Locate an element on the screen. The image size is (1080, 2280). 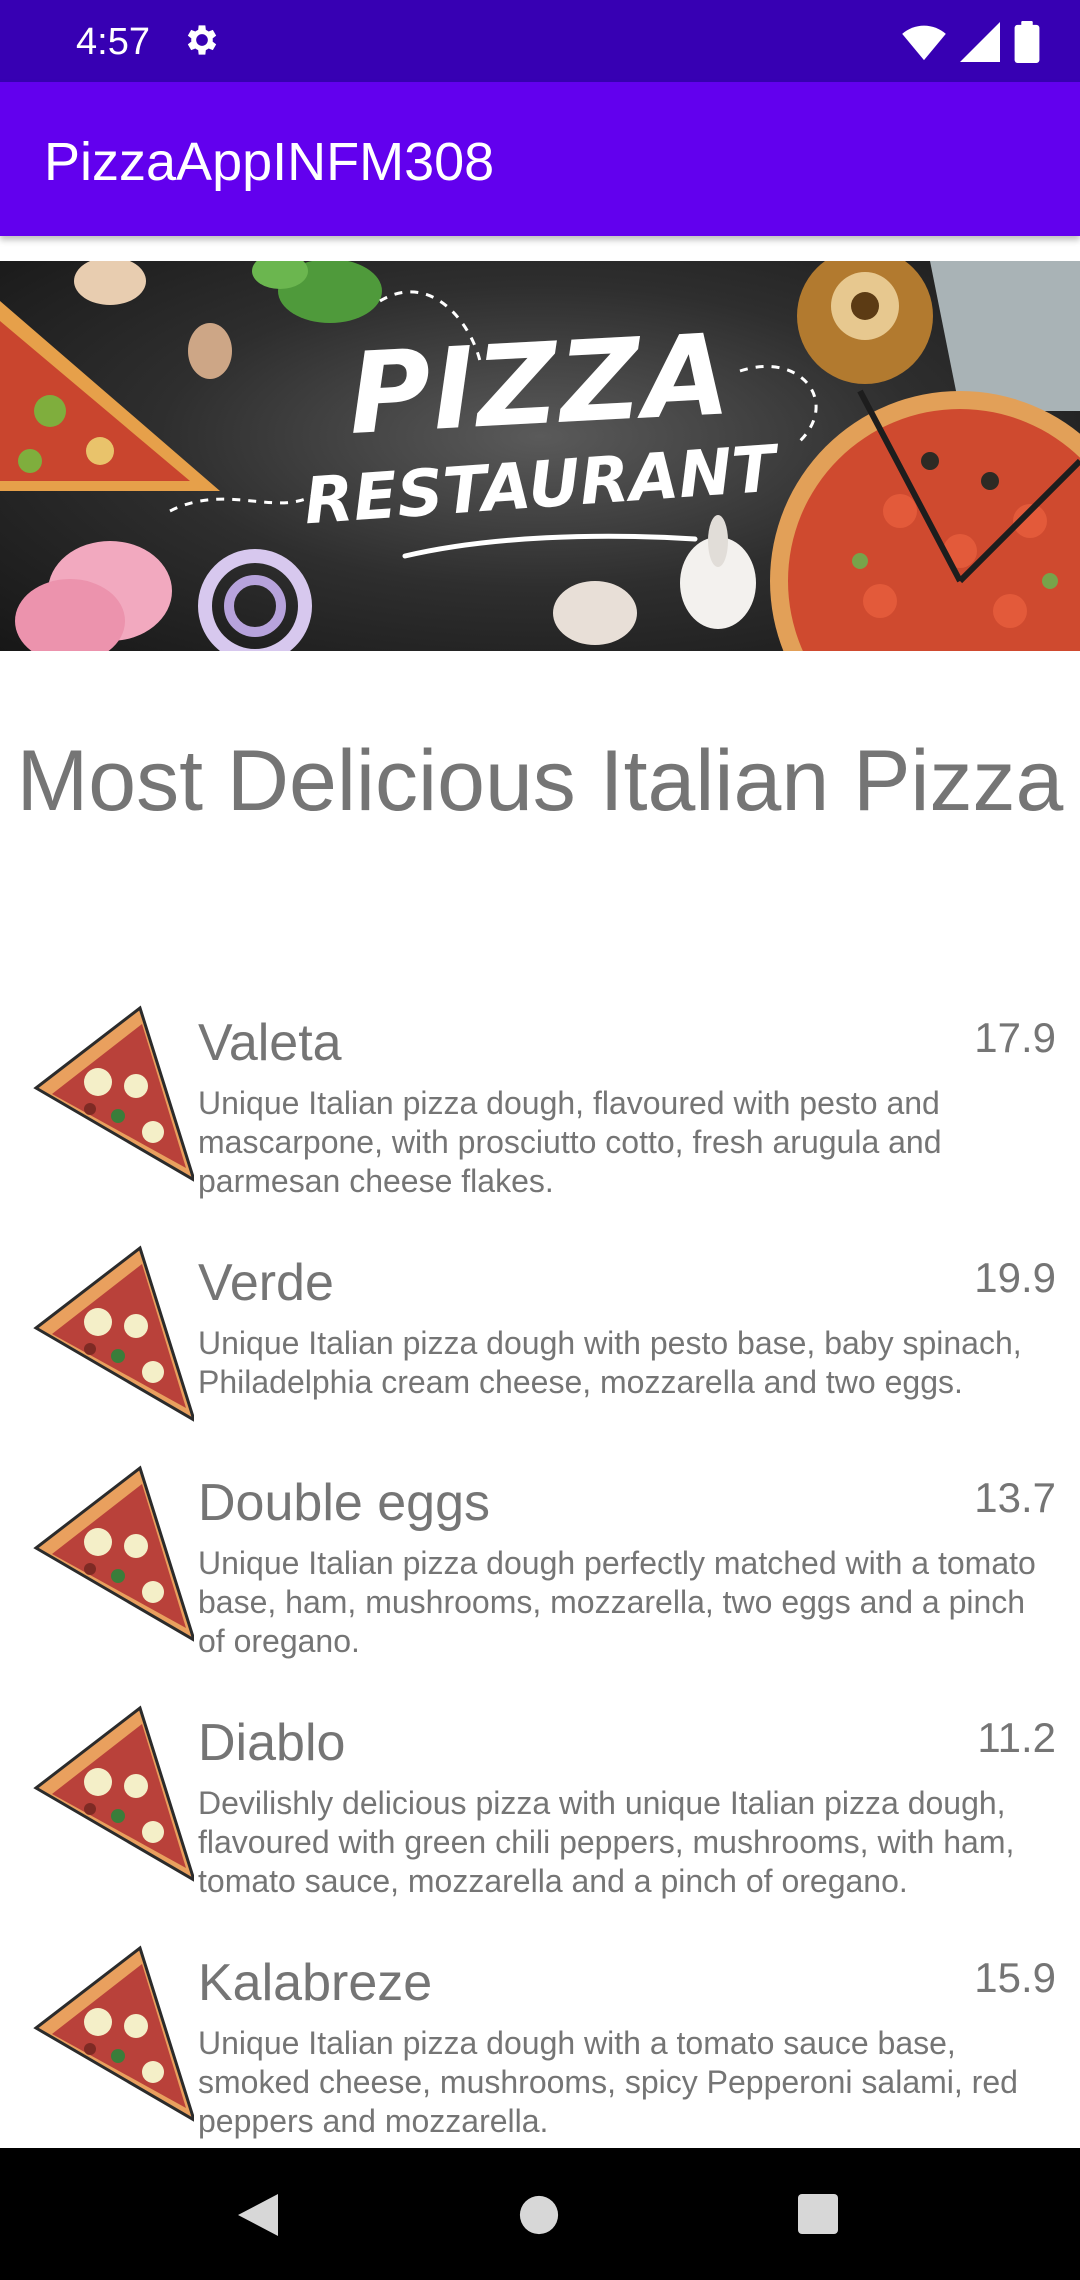
nav-back-icon is located at coordinates (258, 2215).